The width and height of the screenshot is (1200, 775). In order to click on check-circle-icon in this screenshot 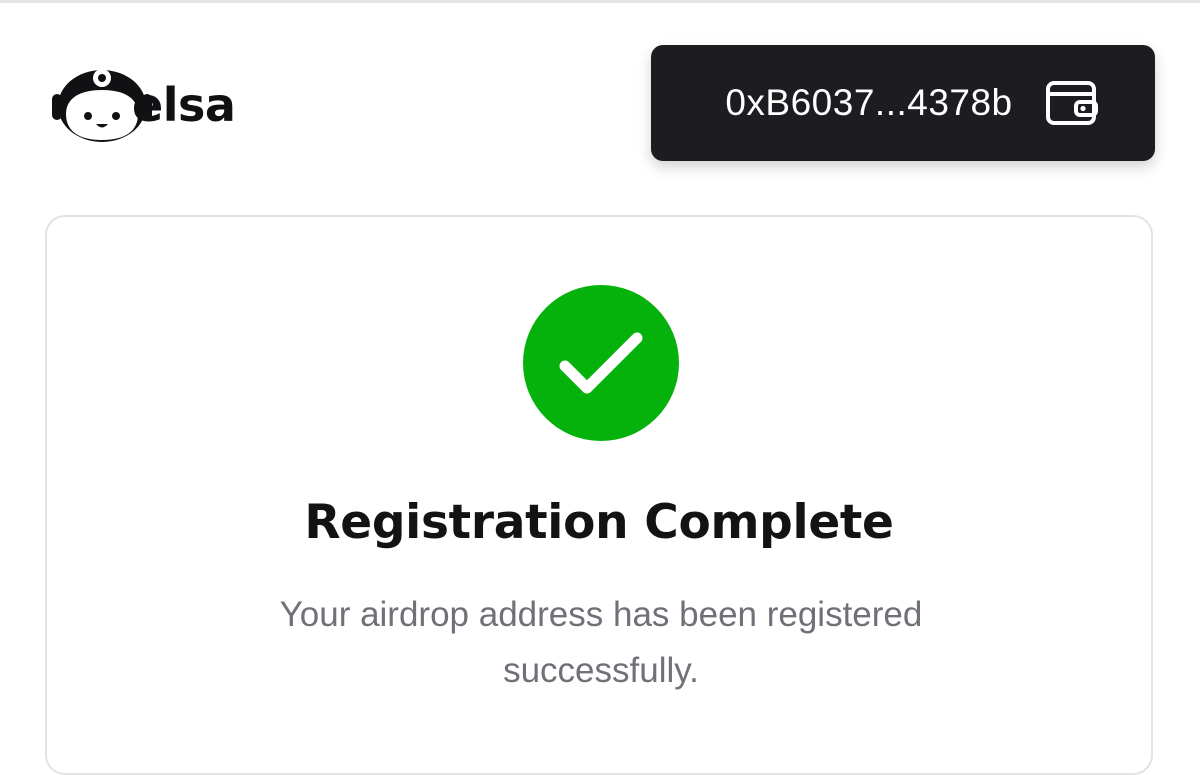, I will do `click(601, 363)`.